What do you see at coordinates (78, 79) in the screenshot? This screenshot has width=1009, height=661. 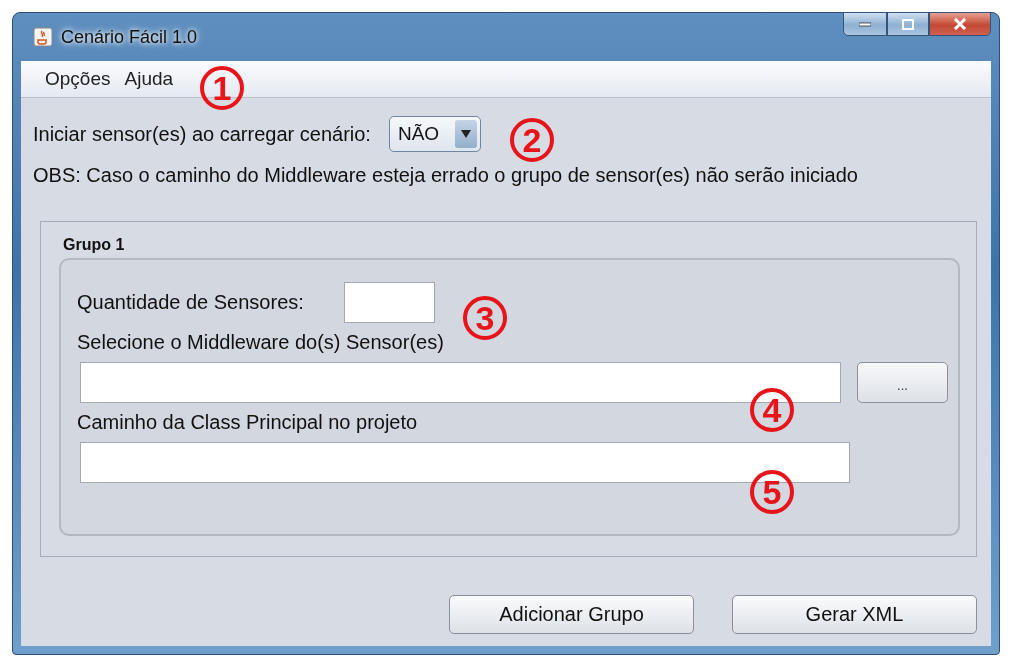 I see `menu-item: Opções` at bounding box center [78, 79].